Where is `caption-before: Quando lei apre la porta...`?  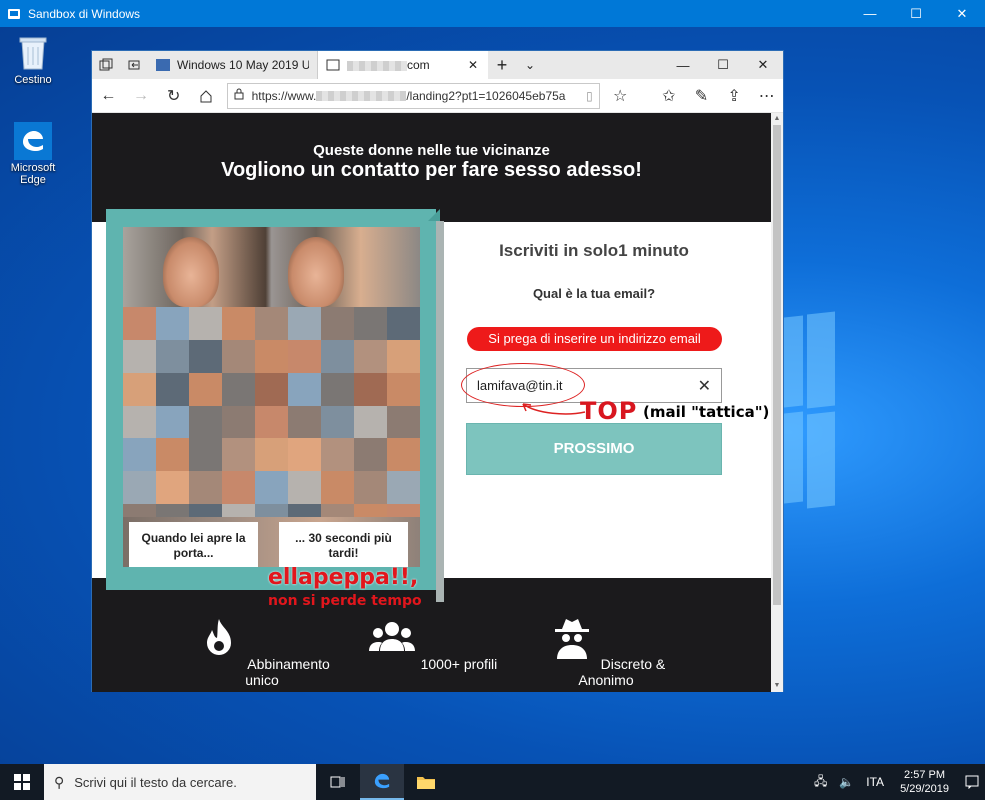
caption-before: Quando lei apre la porta... is located at coordinates (193, 544).